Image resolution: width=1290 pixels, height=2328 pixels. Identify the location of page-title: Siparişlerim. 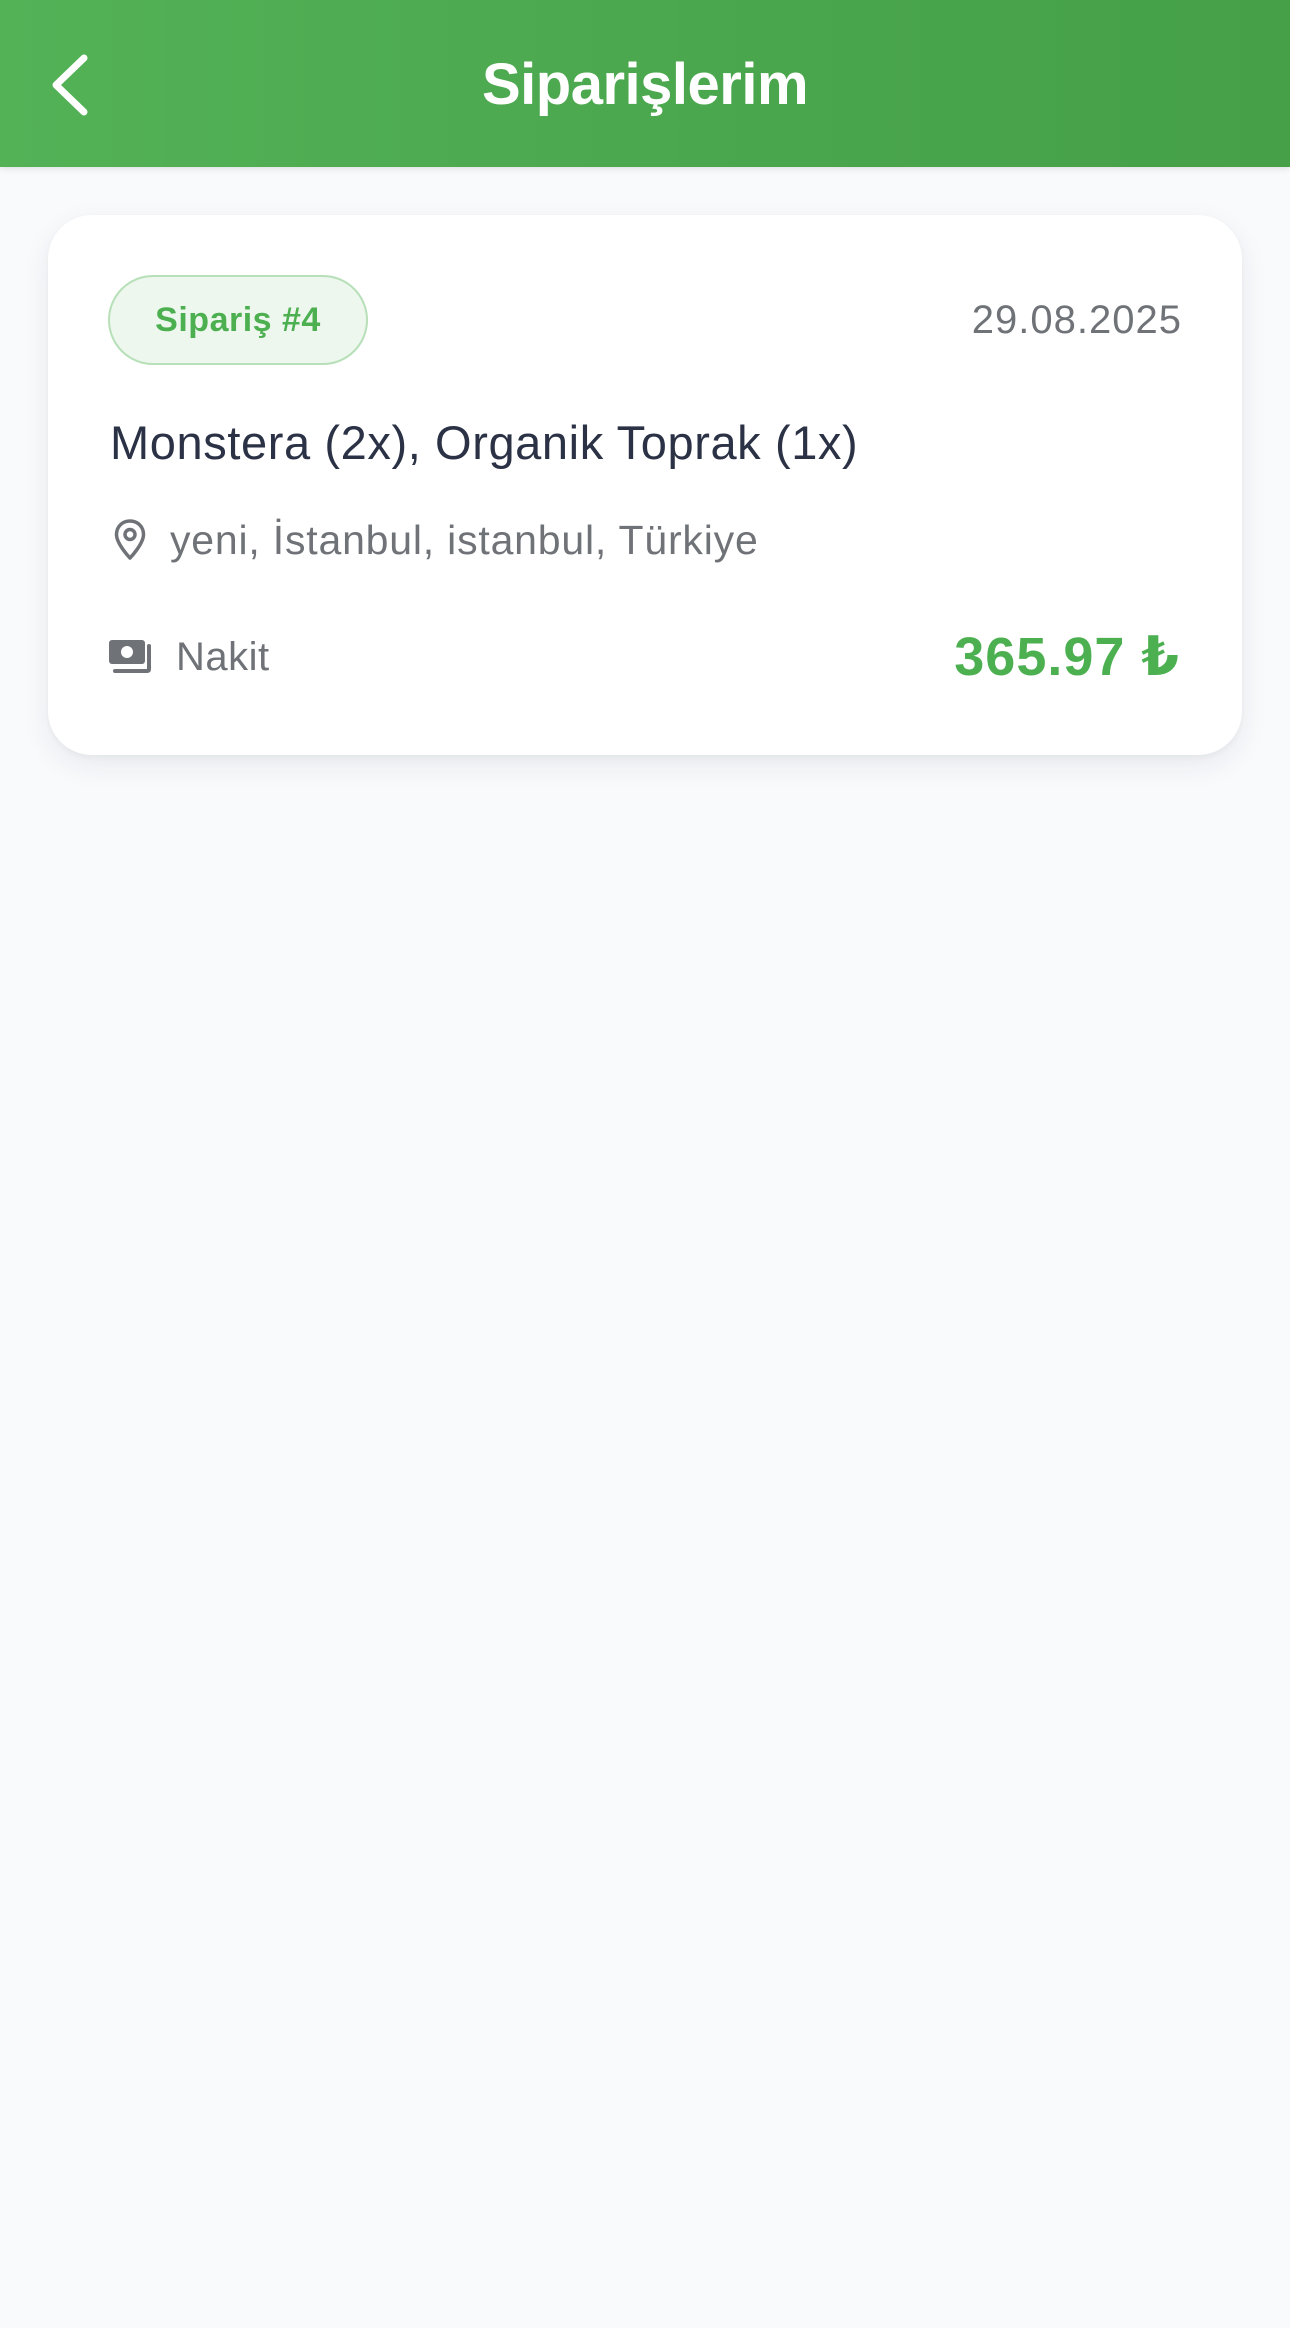
(645, 84).